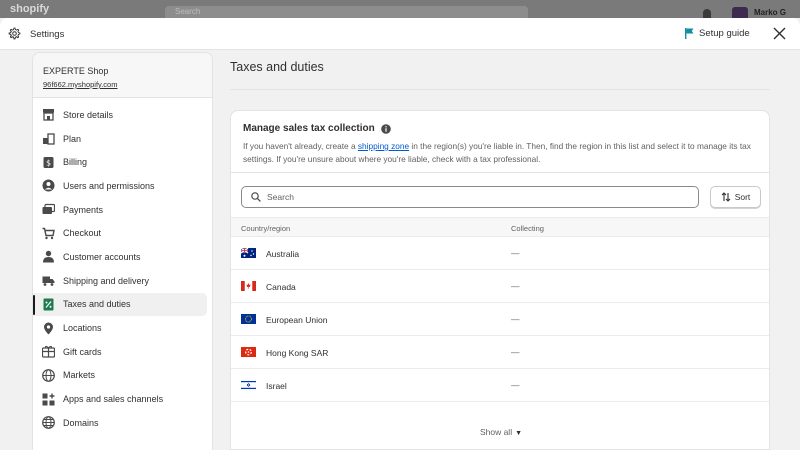 The image size is (800, 450). Describe the element at coordinates (48, 257) in the screenshot. I see `person-icon` at that location.